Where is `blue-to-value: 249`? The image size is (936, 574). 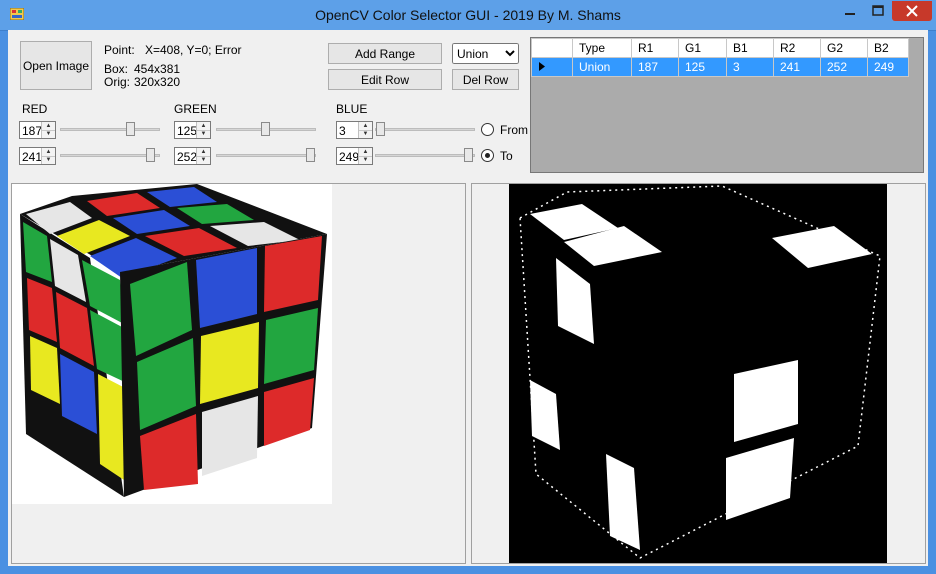 blue-to-value: 249 is located at coordinates (349, 157).